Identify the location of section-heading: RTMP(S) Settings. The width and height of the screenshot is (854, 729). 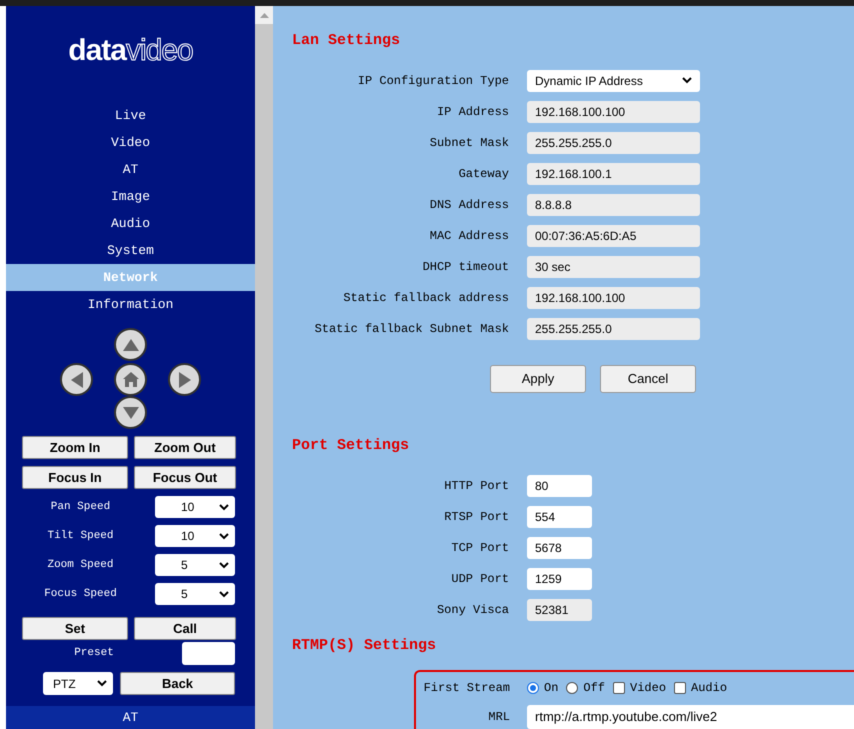
(364, 646).